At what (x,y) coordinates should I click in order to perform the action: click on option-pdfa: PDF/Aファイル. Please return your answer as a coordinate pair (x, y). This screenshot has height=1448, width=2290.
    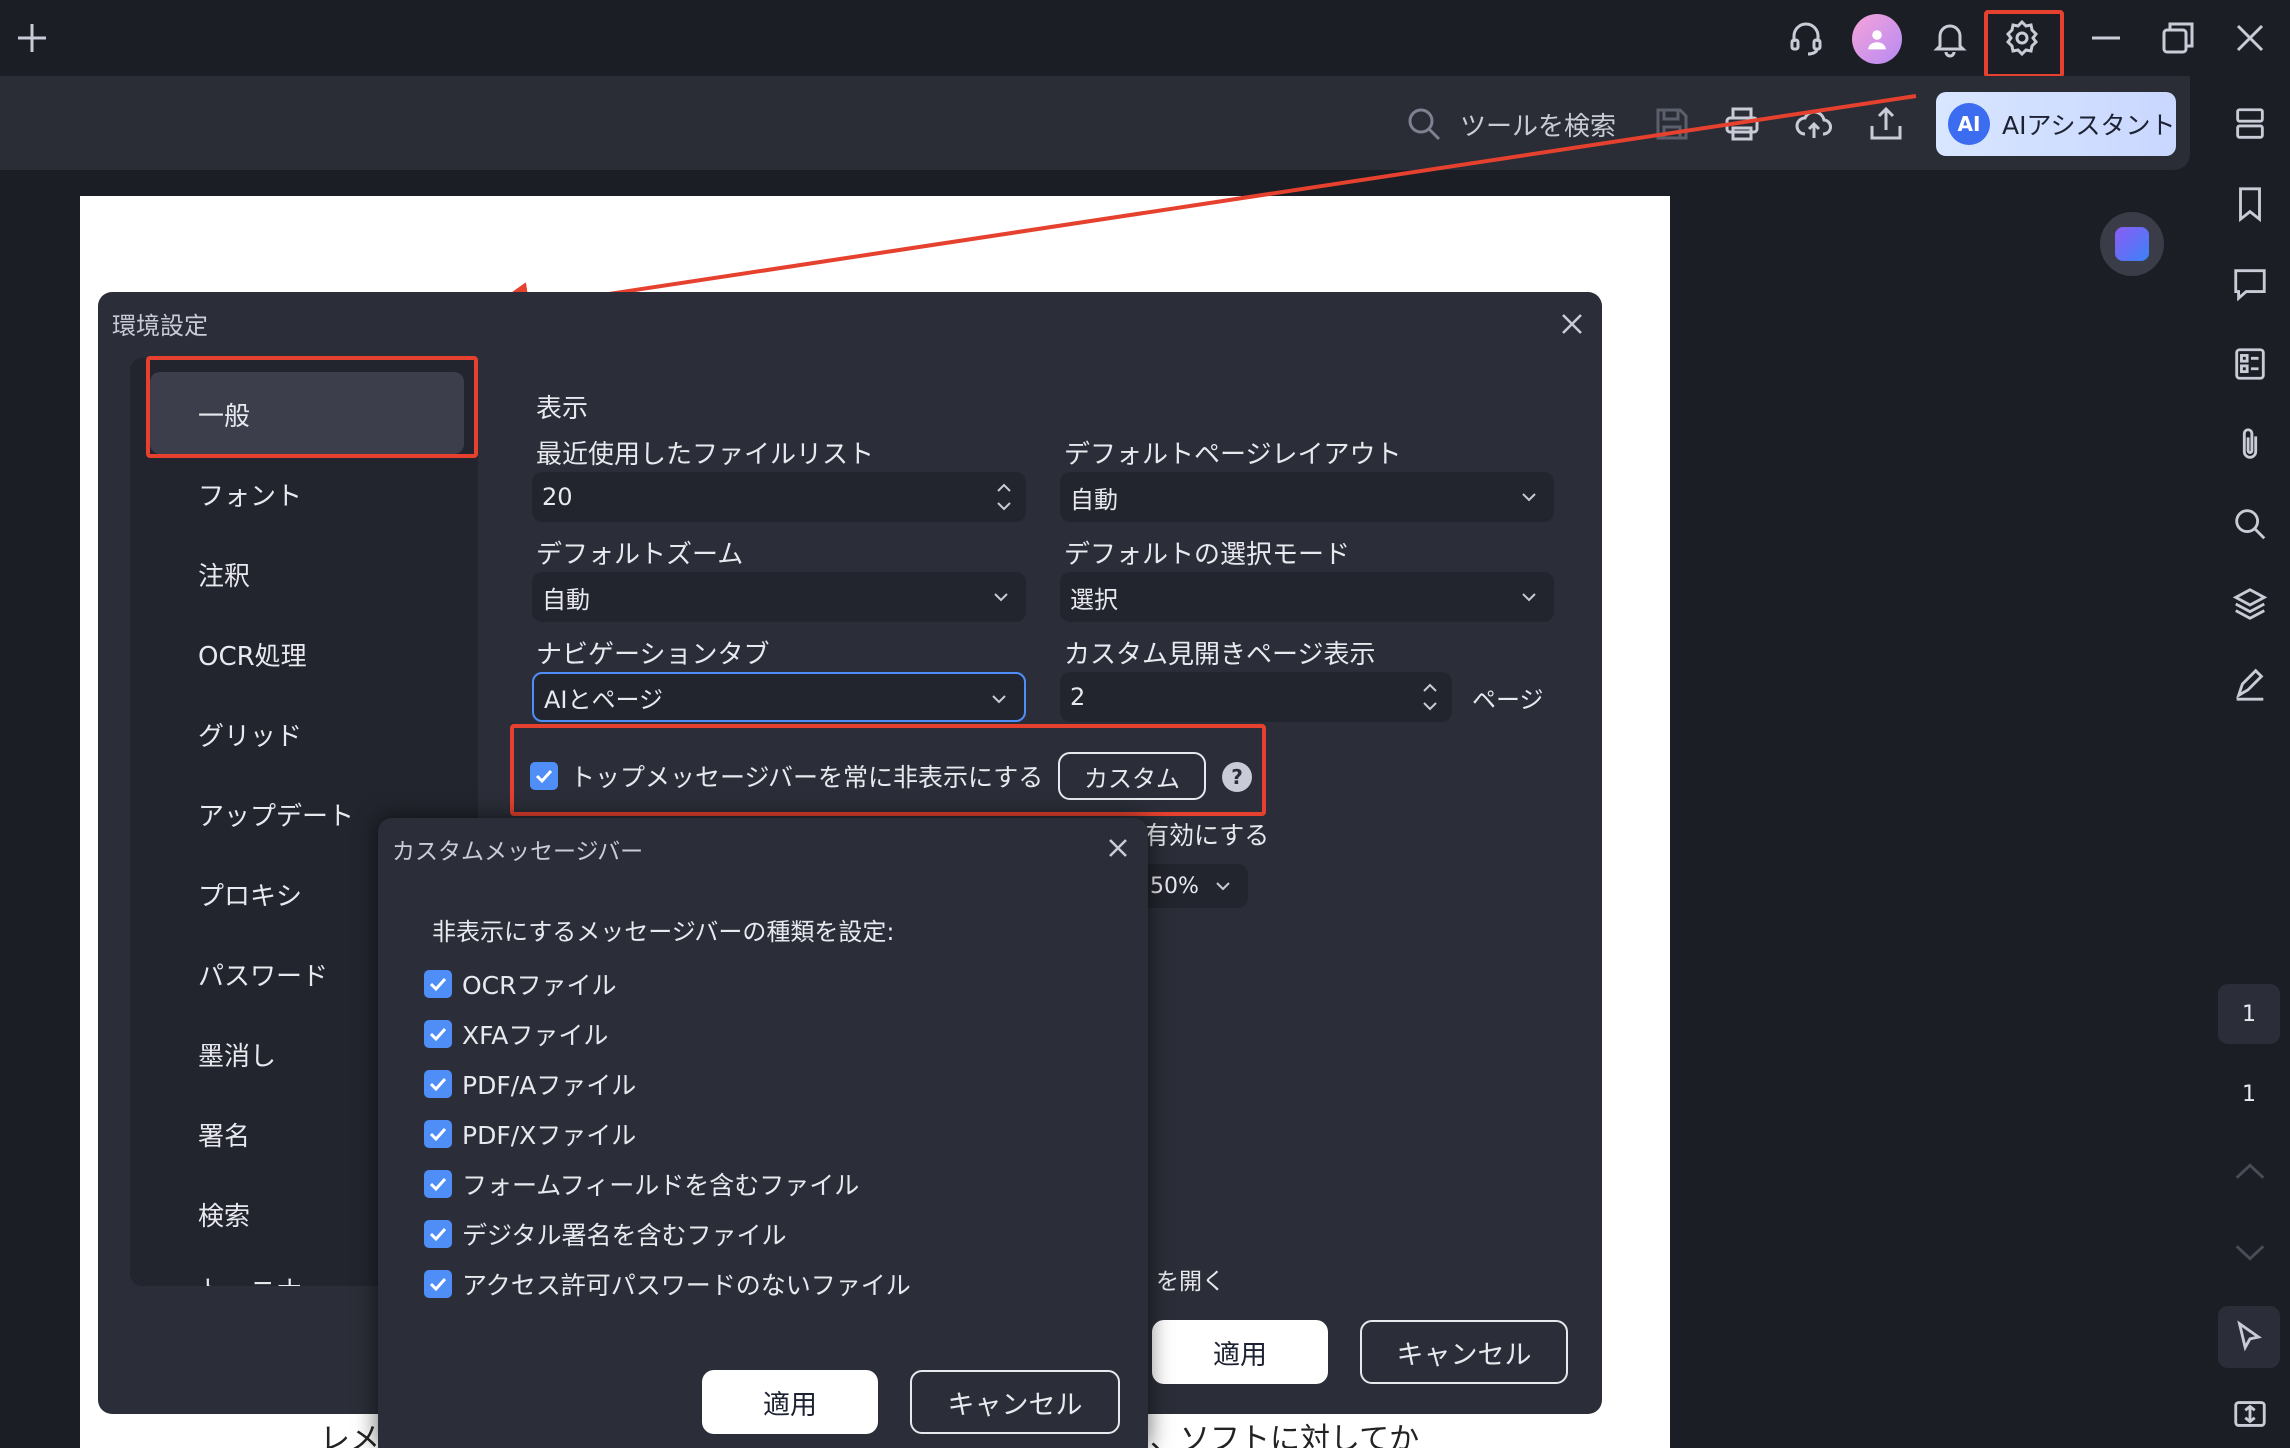
    Looking at the image, I should click on (530, 1084).